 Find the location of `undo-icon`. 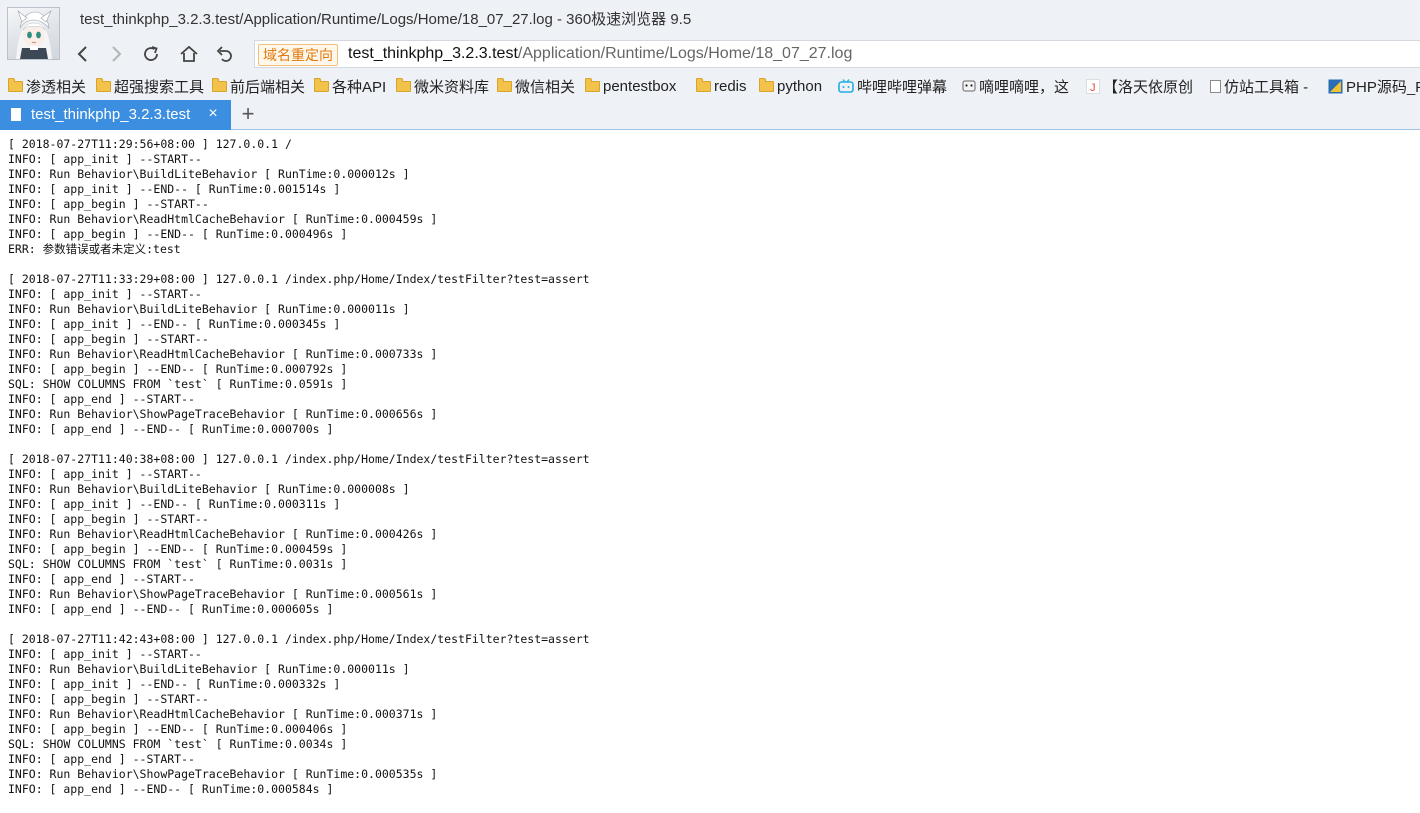

undo-icon is located at coordinates (224, 54).